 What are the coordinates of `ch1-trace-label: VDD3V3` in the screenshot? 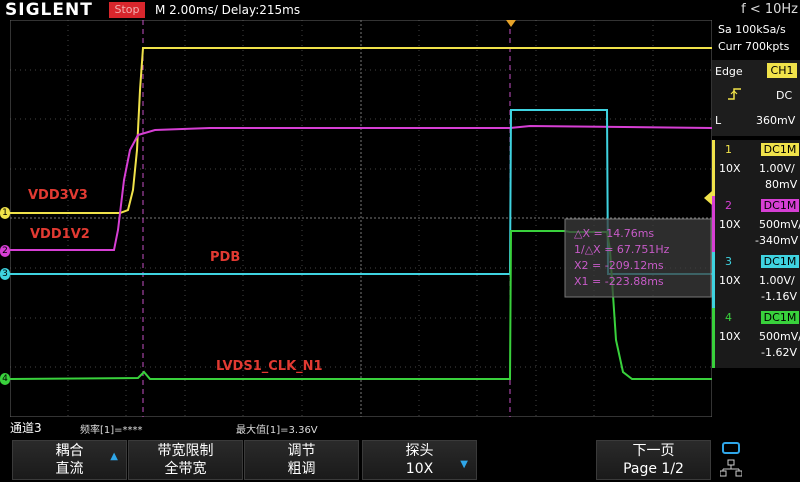 It's located at (58, 195).